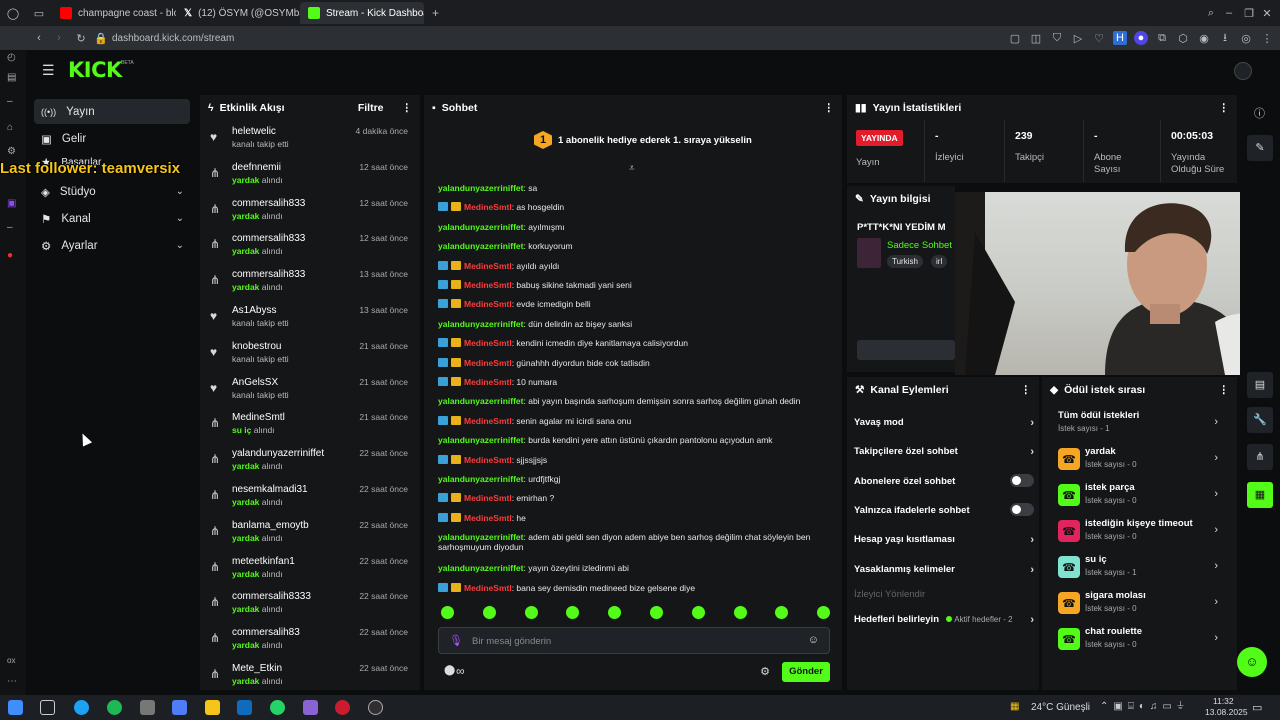 This screenshot has height=720, width=1280. I want to click on reward-row: ☎ istek parça İstek sayısı - 0 ›, so click(1138, 497).